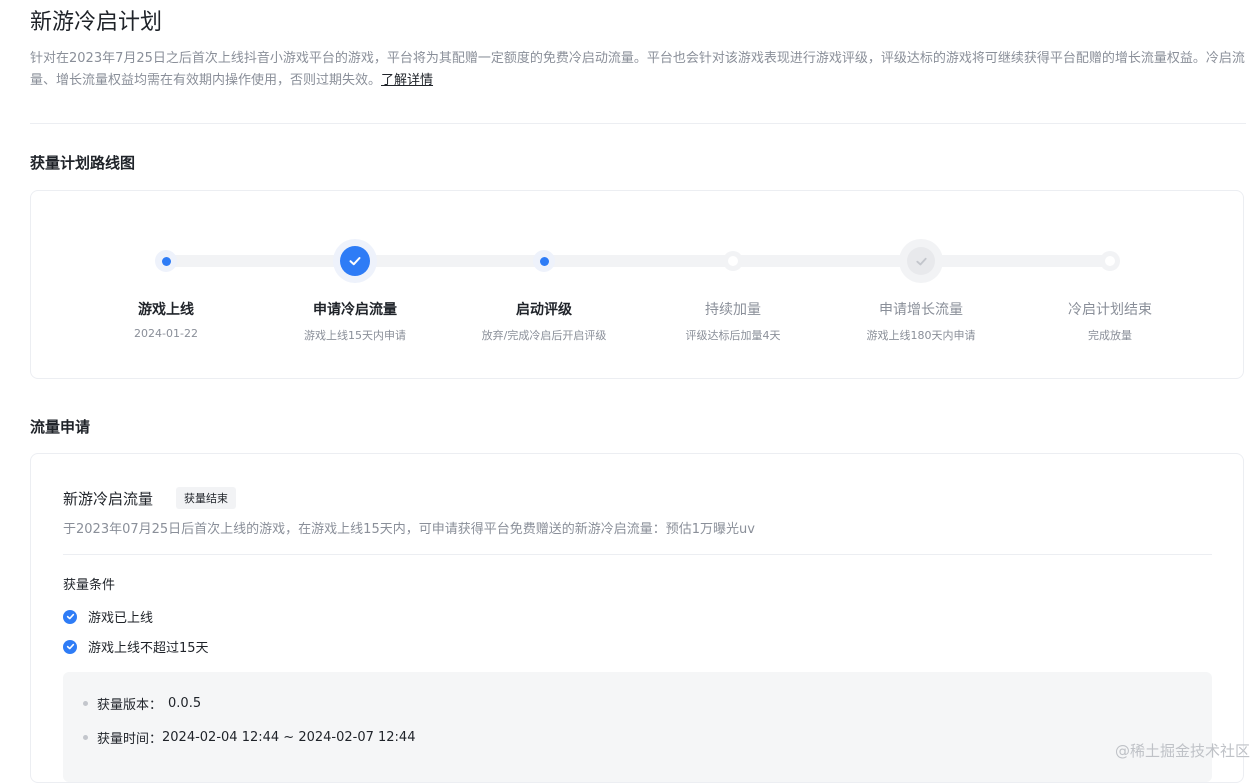  Describe the element at coordinates (130, 705) in the screenshot. I see `version-label: 获量版本：` at that location.